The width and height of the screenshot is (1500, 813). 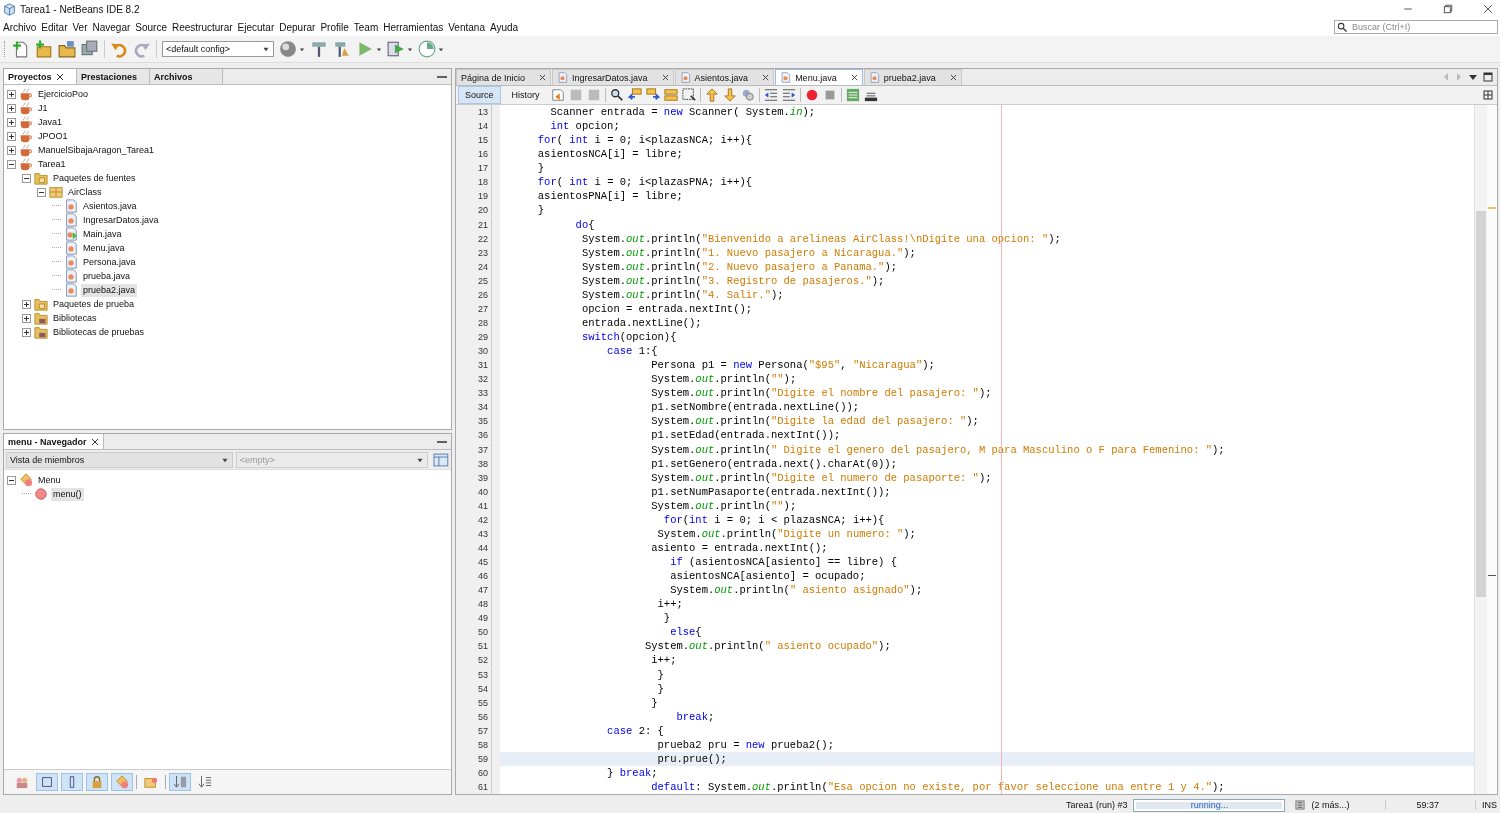 What do you see at coordinates (811, 95) in the screenshot?
I see `record-icon` at bounding box center [811, 95].